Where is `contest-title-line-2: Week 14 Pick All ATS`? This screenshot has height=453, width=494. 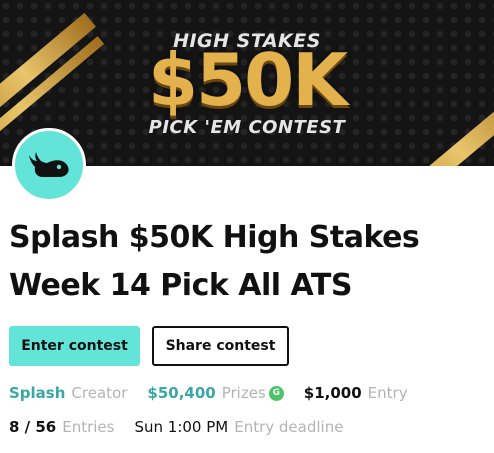 contest-title-line-2: Week 14 Pick All ATS is located at coordinates (180, 285).